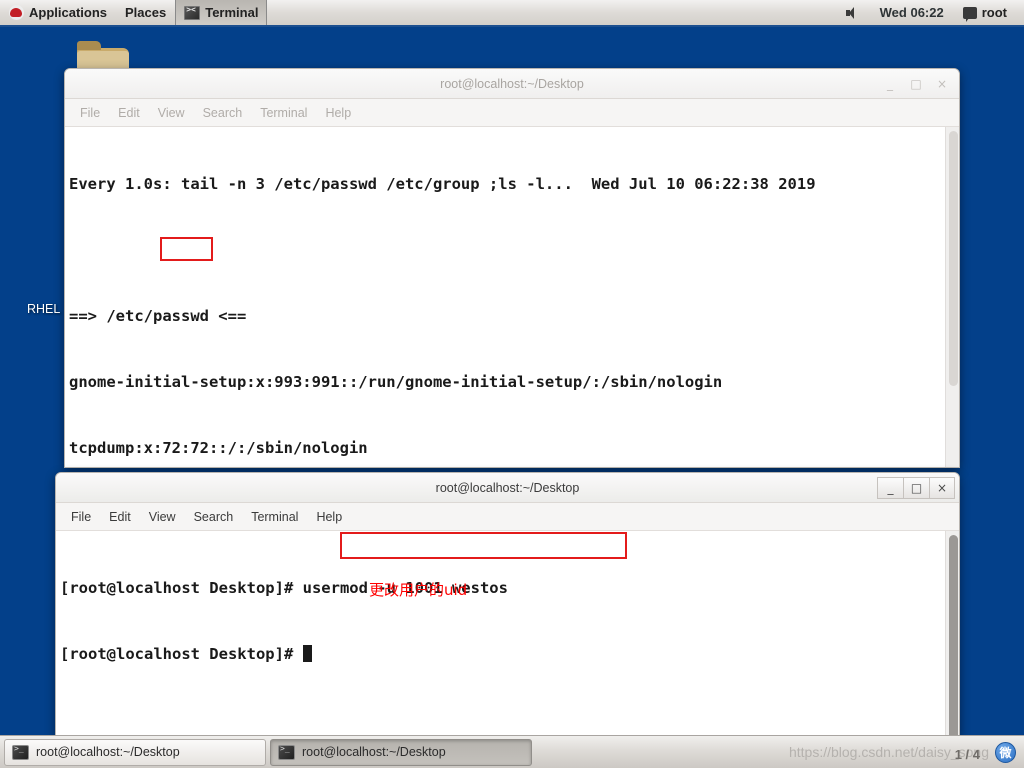  I want to click on menu-help-back: Help, so click(338, 113).